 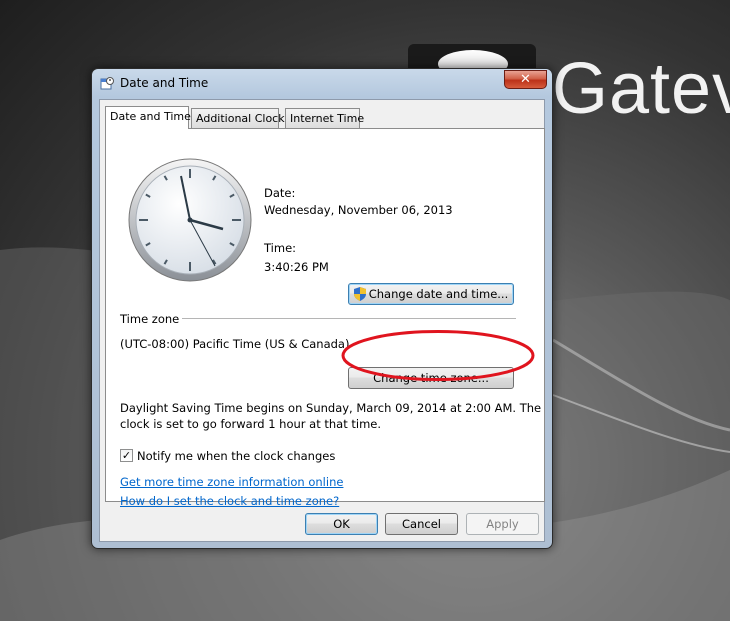 What do you see at coordinates (349, 318) in the screenshot?
I see `time-zone-divider` at bounding box center [349, 318].